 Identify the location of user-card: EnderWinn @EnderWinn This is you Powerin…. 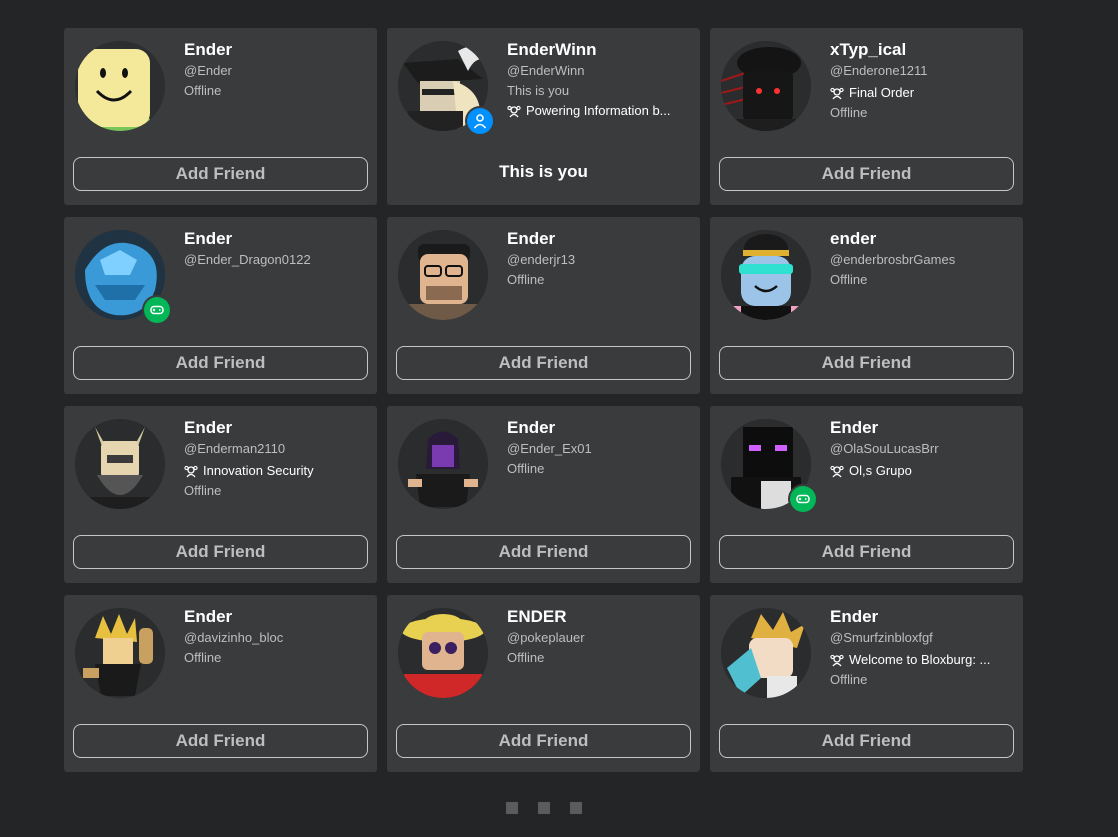
(543, 116).